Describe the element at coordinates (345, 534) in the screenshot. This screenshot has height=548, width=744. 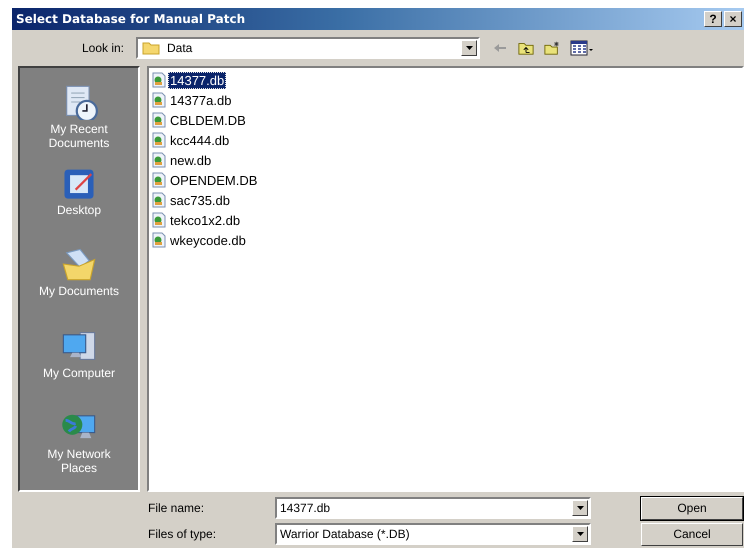
I see `file-type-value: Warrior Database (*.DB)` at that location.